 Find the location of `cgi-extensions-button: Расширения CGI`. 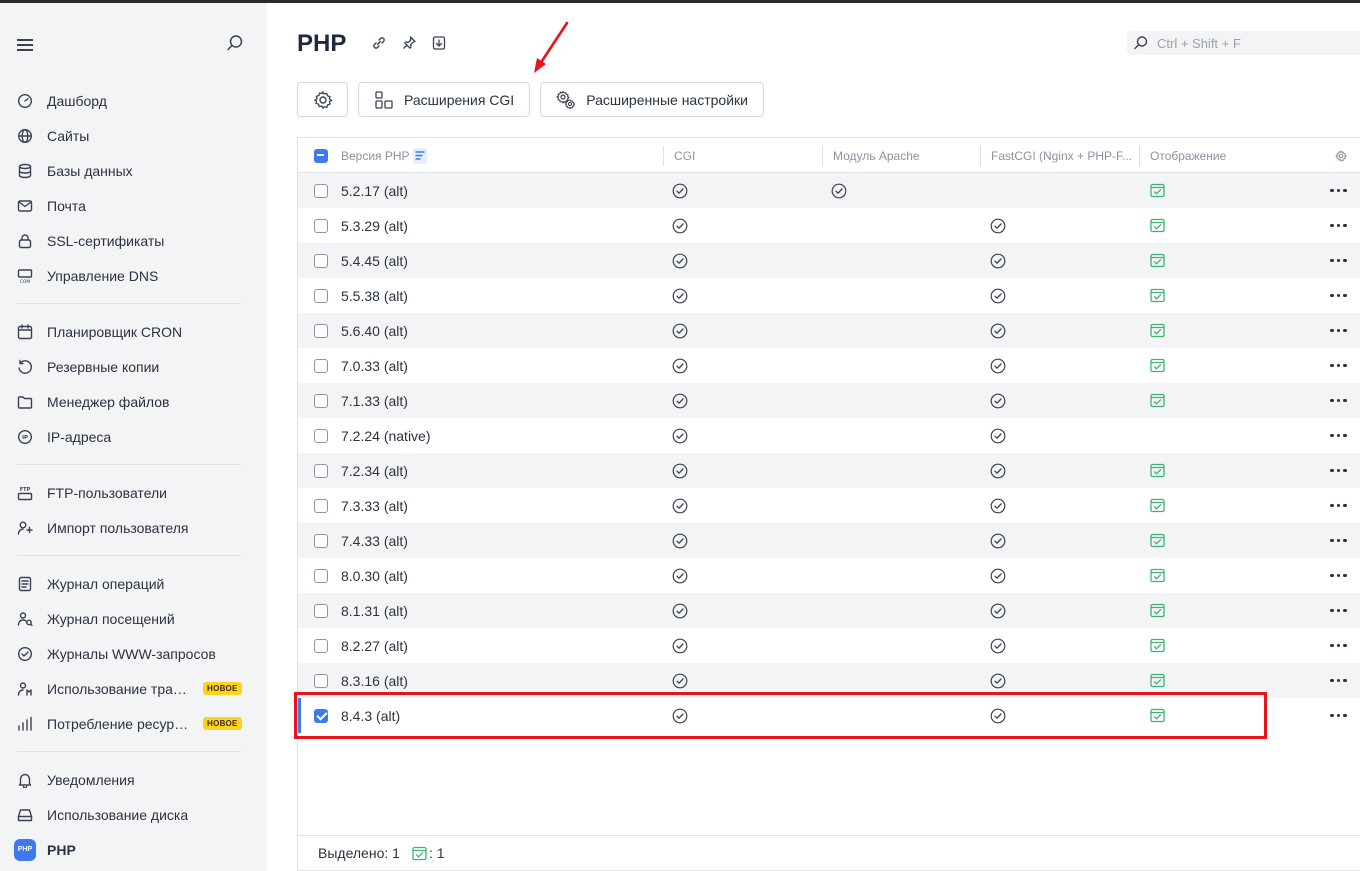

cgi-extensions-button: Расширения CGI is located at coordinates (444, 99).